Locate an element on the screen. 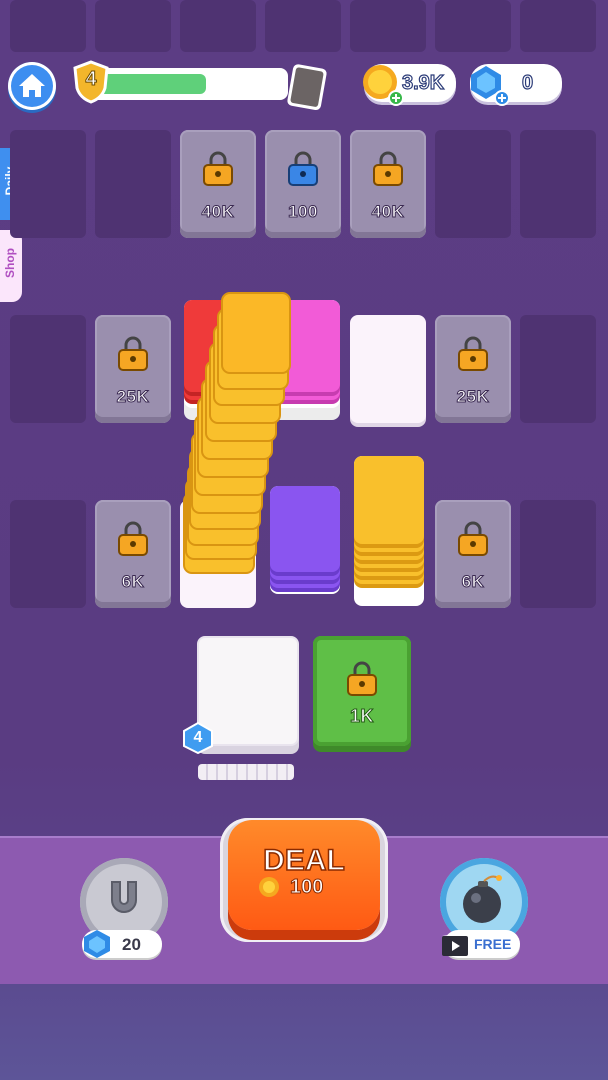 This screenshot has width=608, height=1080. home-button is located at coordinates (32, 86).